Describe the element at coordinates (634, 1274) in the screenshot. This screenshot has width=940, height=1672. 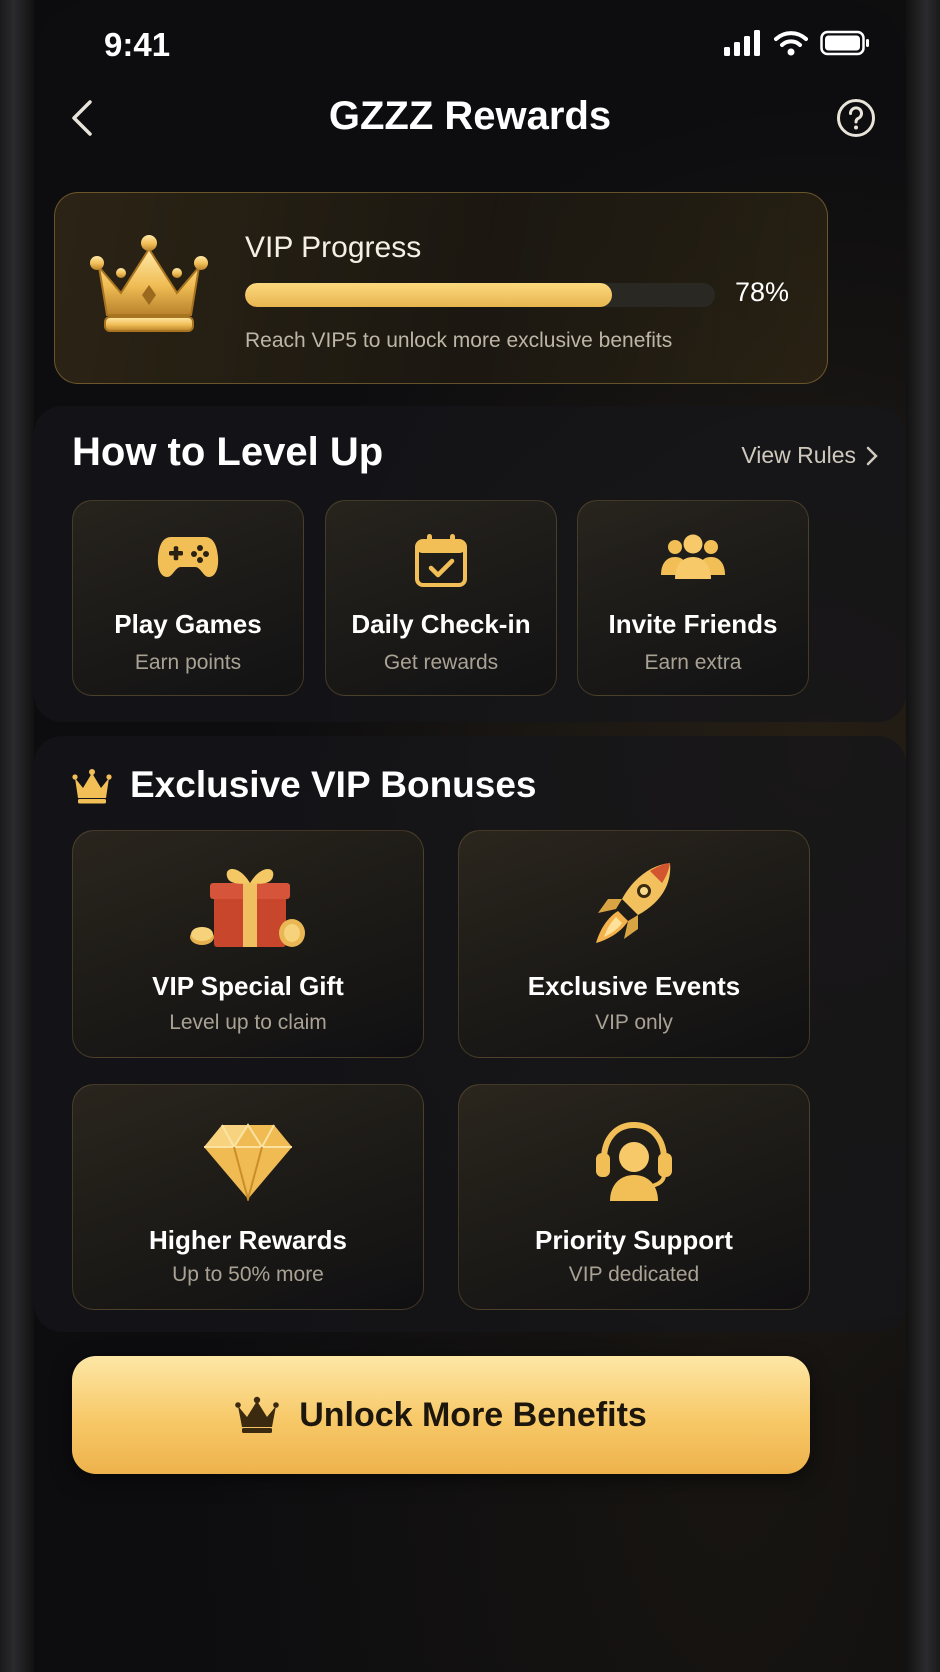
I see `bonus-subtitle: VIP dedicated` at that location.